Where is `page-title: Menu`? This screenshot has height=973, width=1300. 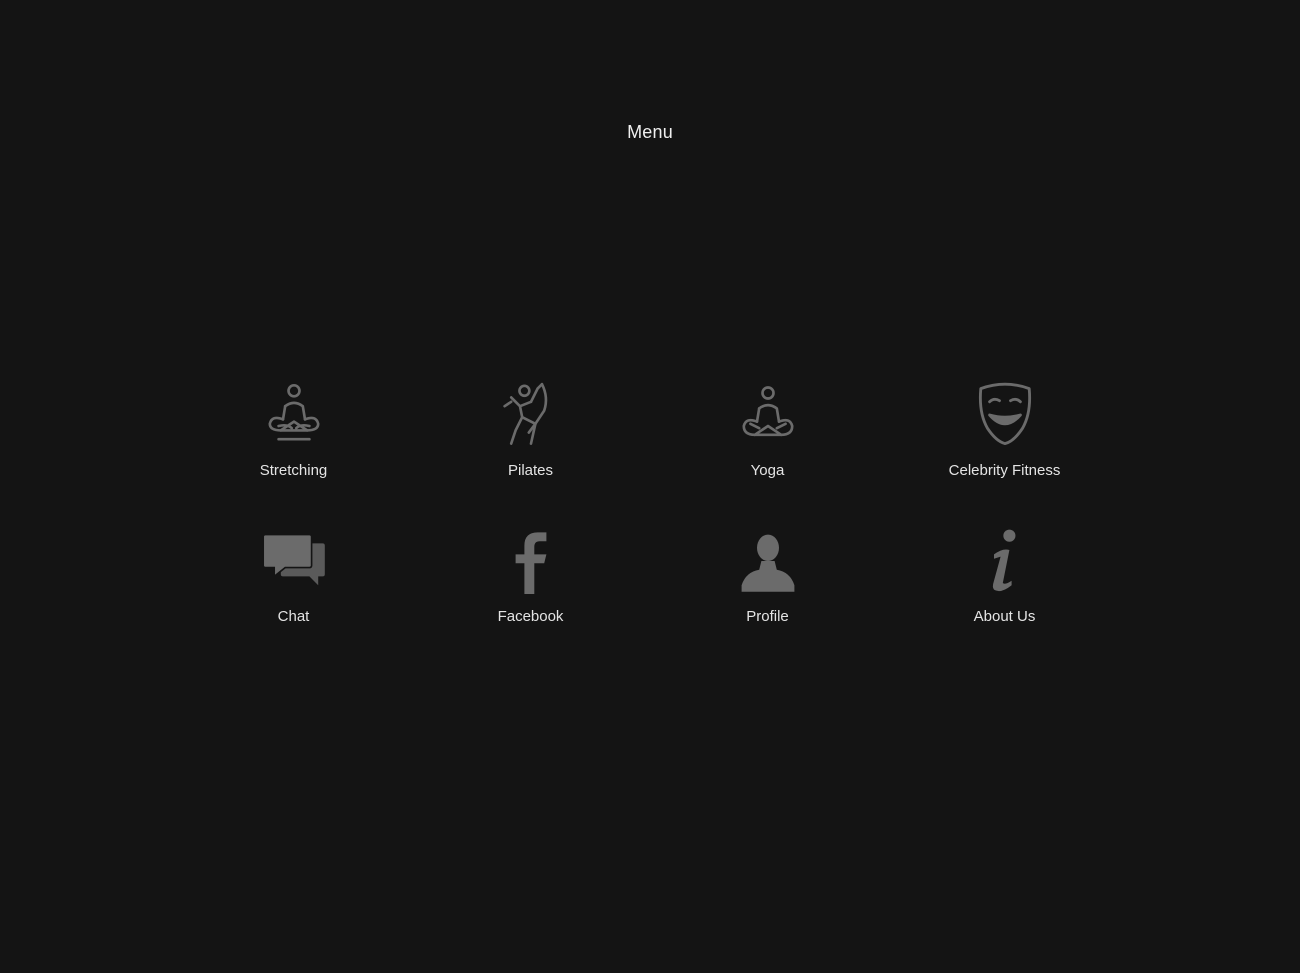
page-title: Menu is located at coordinates (650, 132).